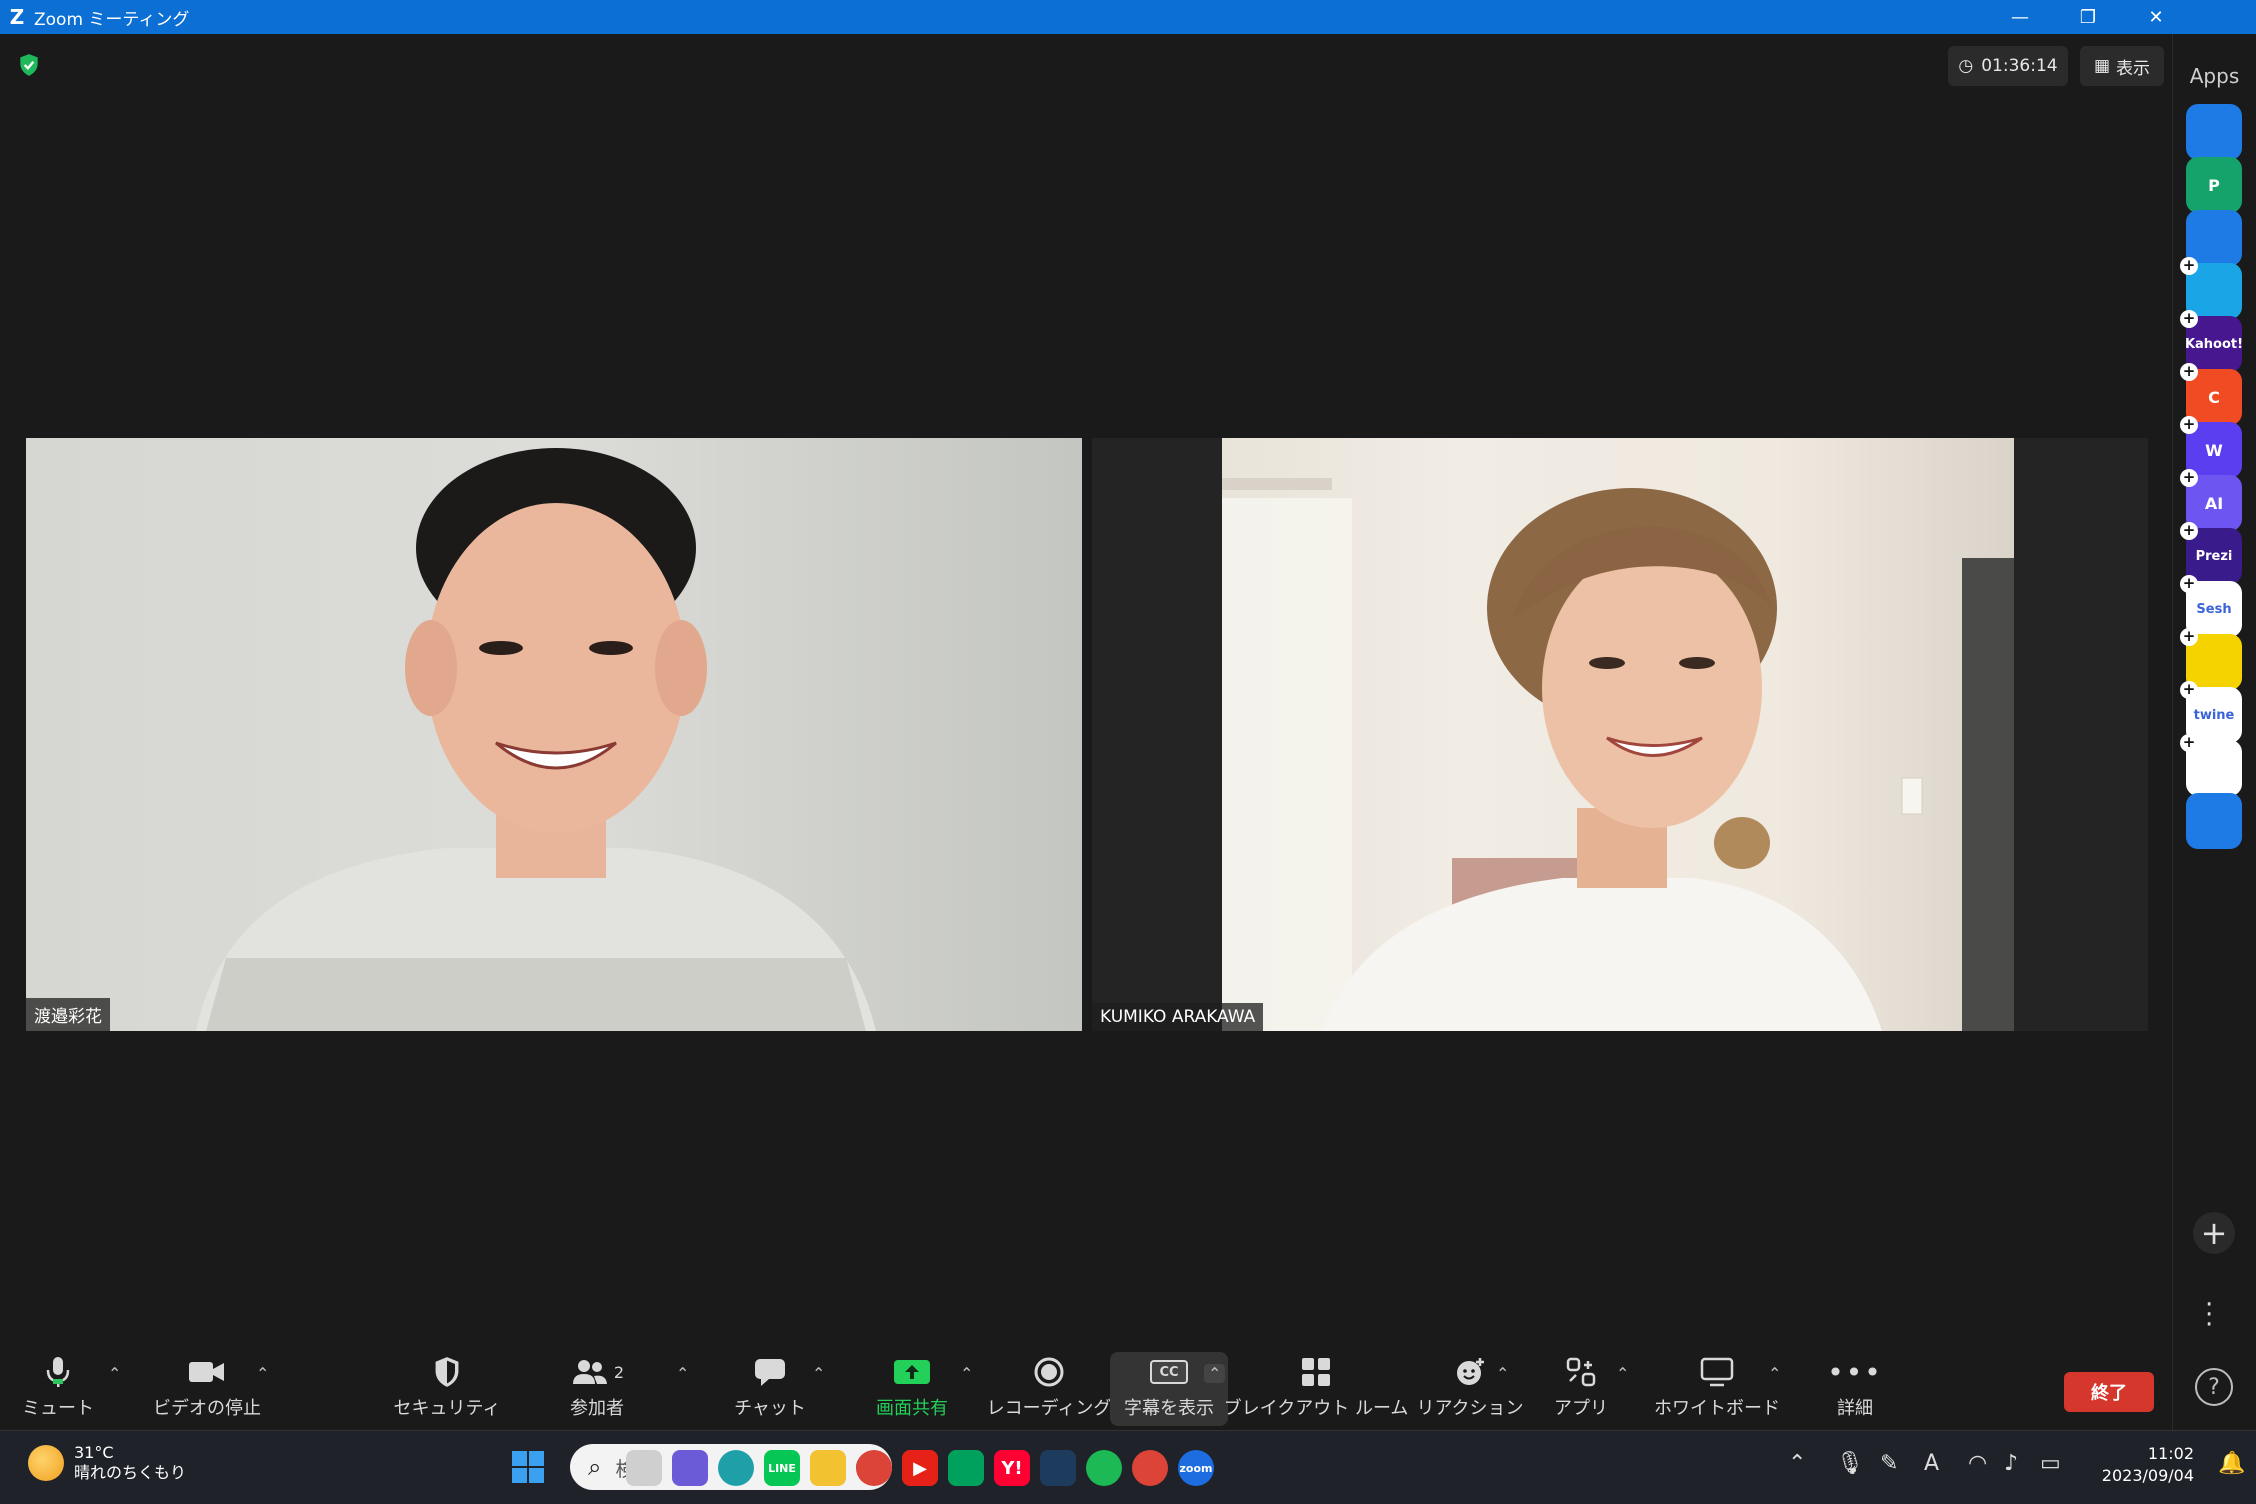  Describe the element at coordinates (2231, 1463) in the screenshot. I see `notification-icon: 🔔` at that location.